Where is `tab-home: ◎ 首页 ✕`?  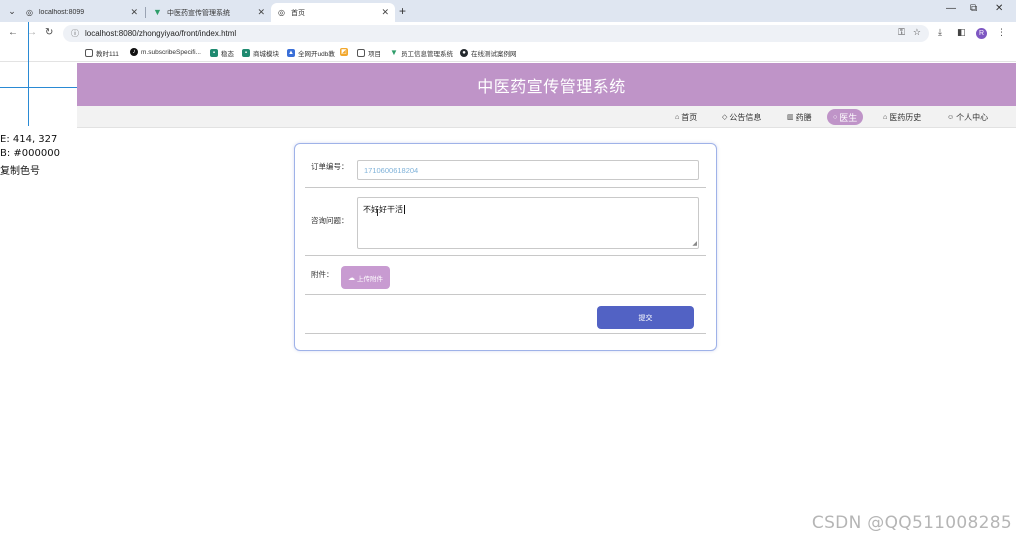 tab-home: ◎ 首页 ✕ is located at coordinates (333, 12).